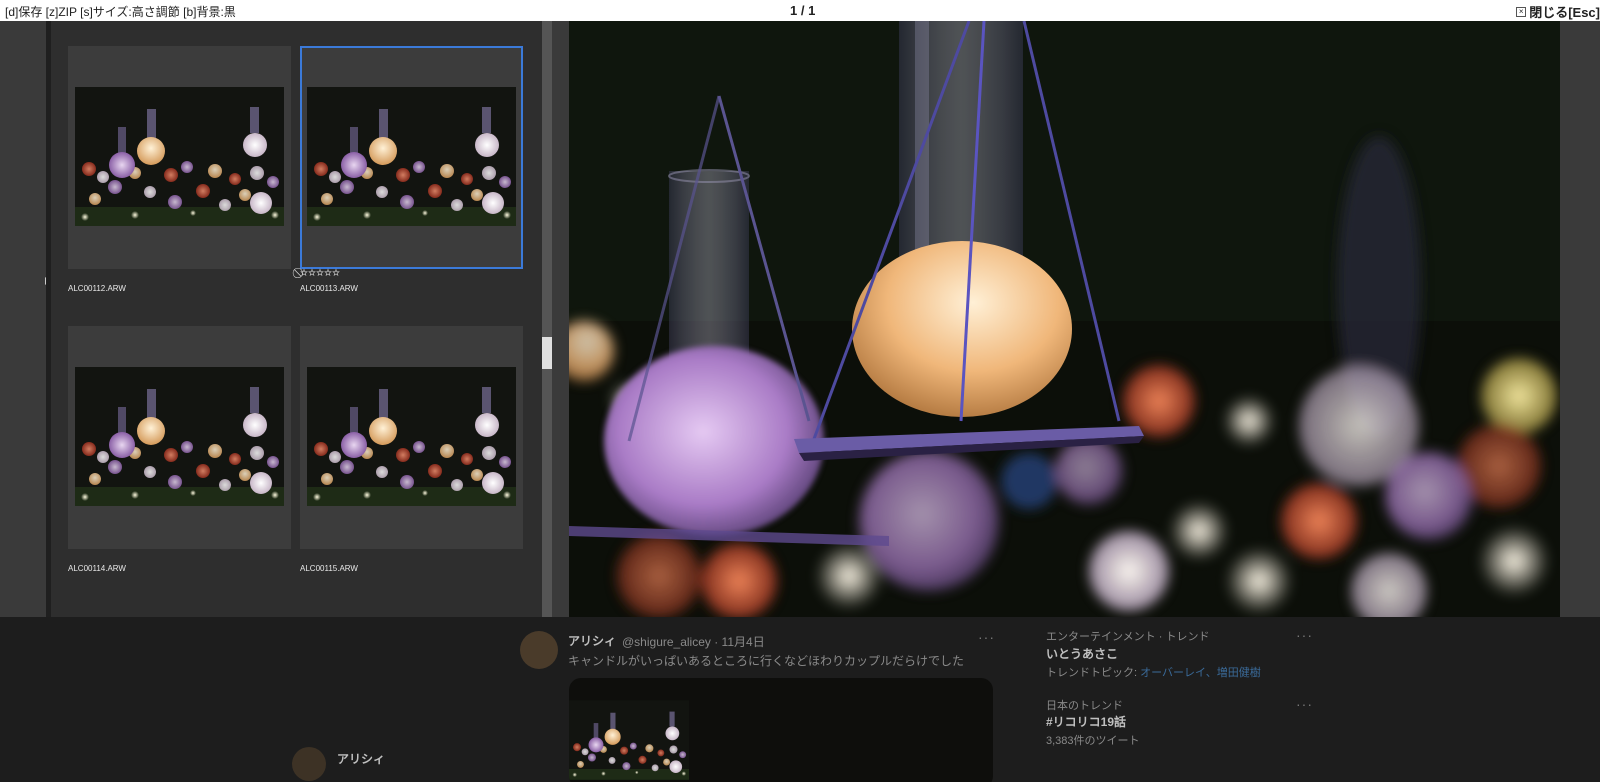 The height and width of the screenshot is (782, 1600). Describe the element at coordinates (1128, 637) in the screenshot. I see `trend-category: エンターテインメント · トレンド` at that location.